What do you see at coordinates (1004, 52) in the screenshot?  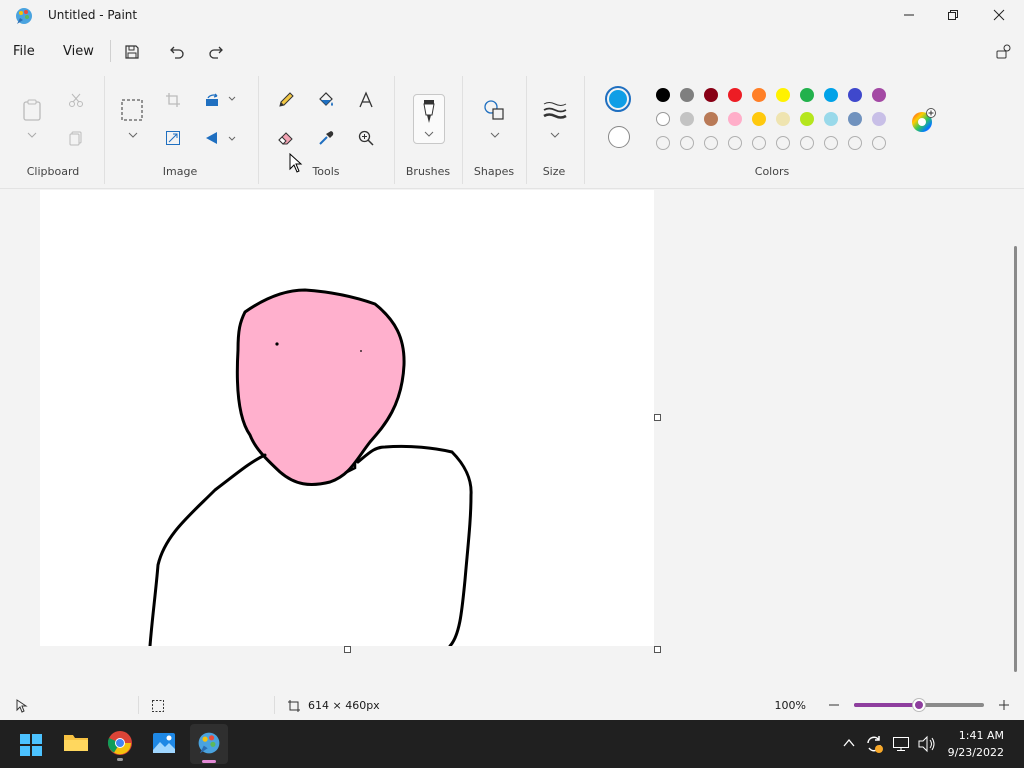 I see `share-button` at bounding box center [1004, 52].